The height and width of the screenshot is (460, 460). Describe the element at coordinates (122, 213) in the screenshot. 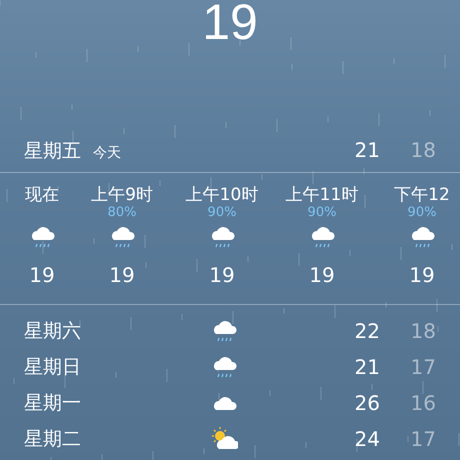

I see `precipitation-chance: 80%` at that location.